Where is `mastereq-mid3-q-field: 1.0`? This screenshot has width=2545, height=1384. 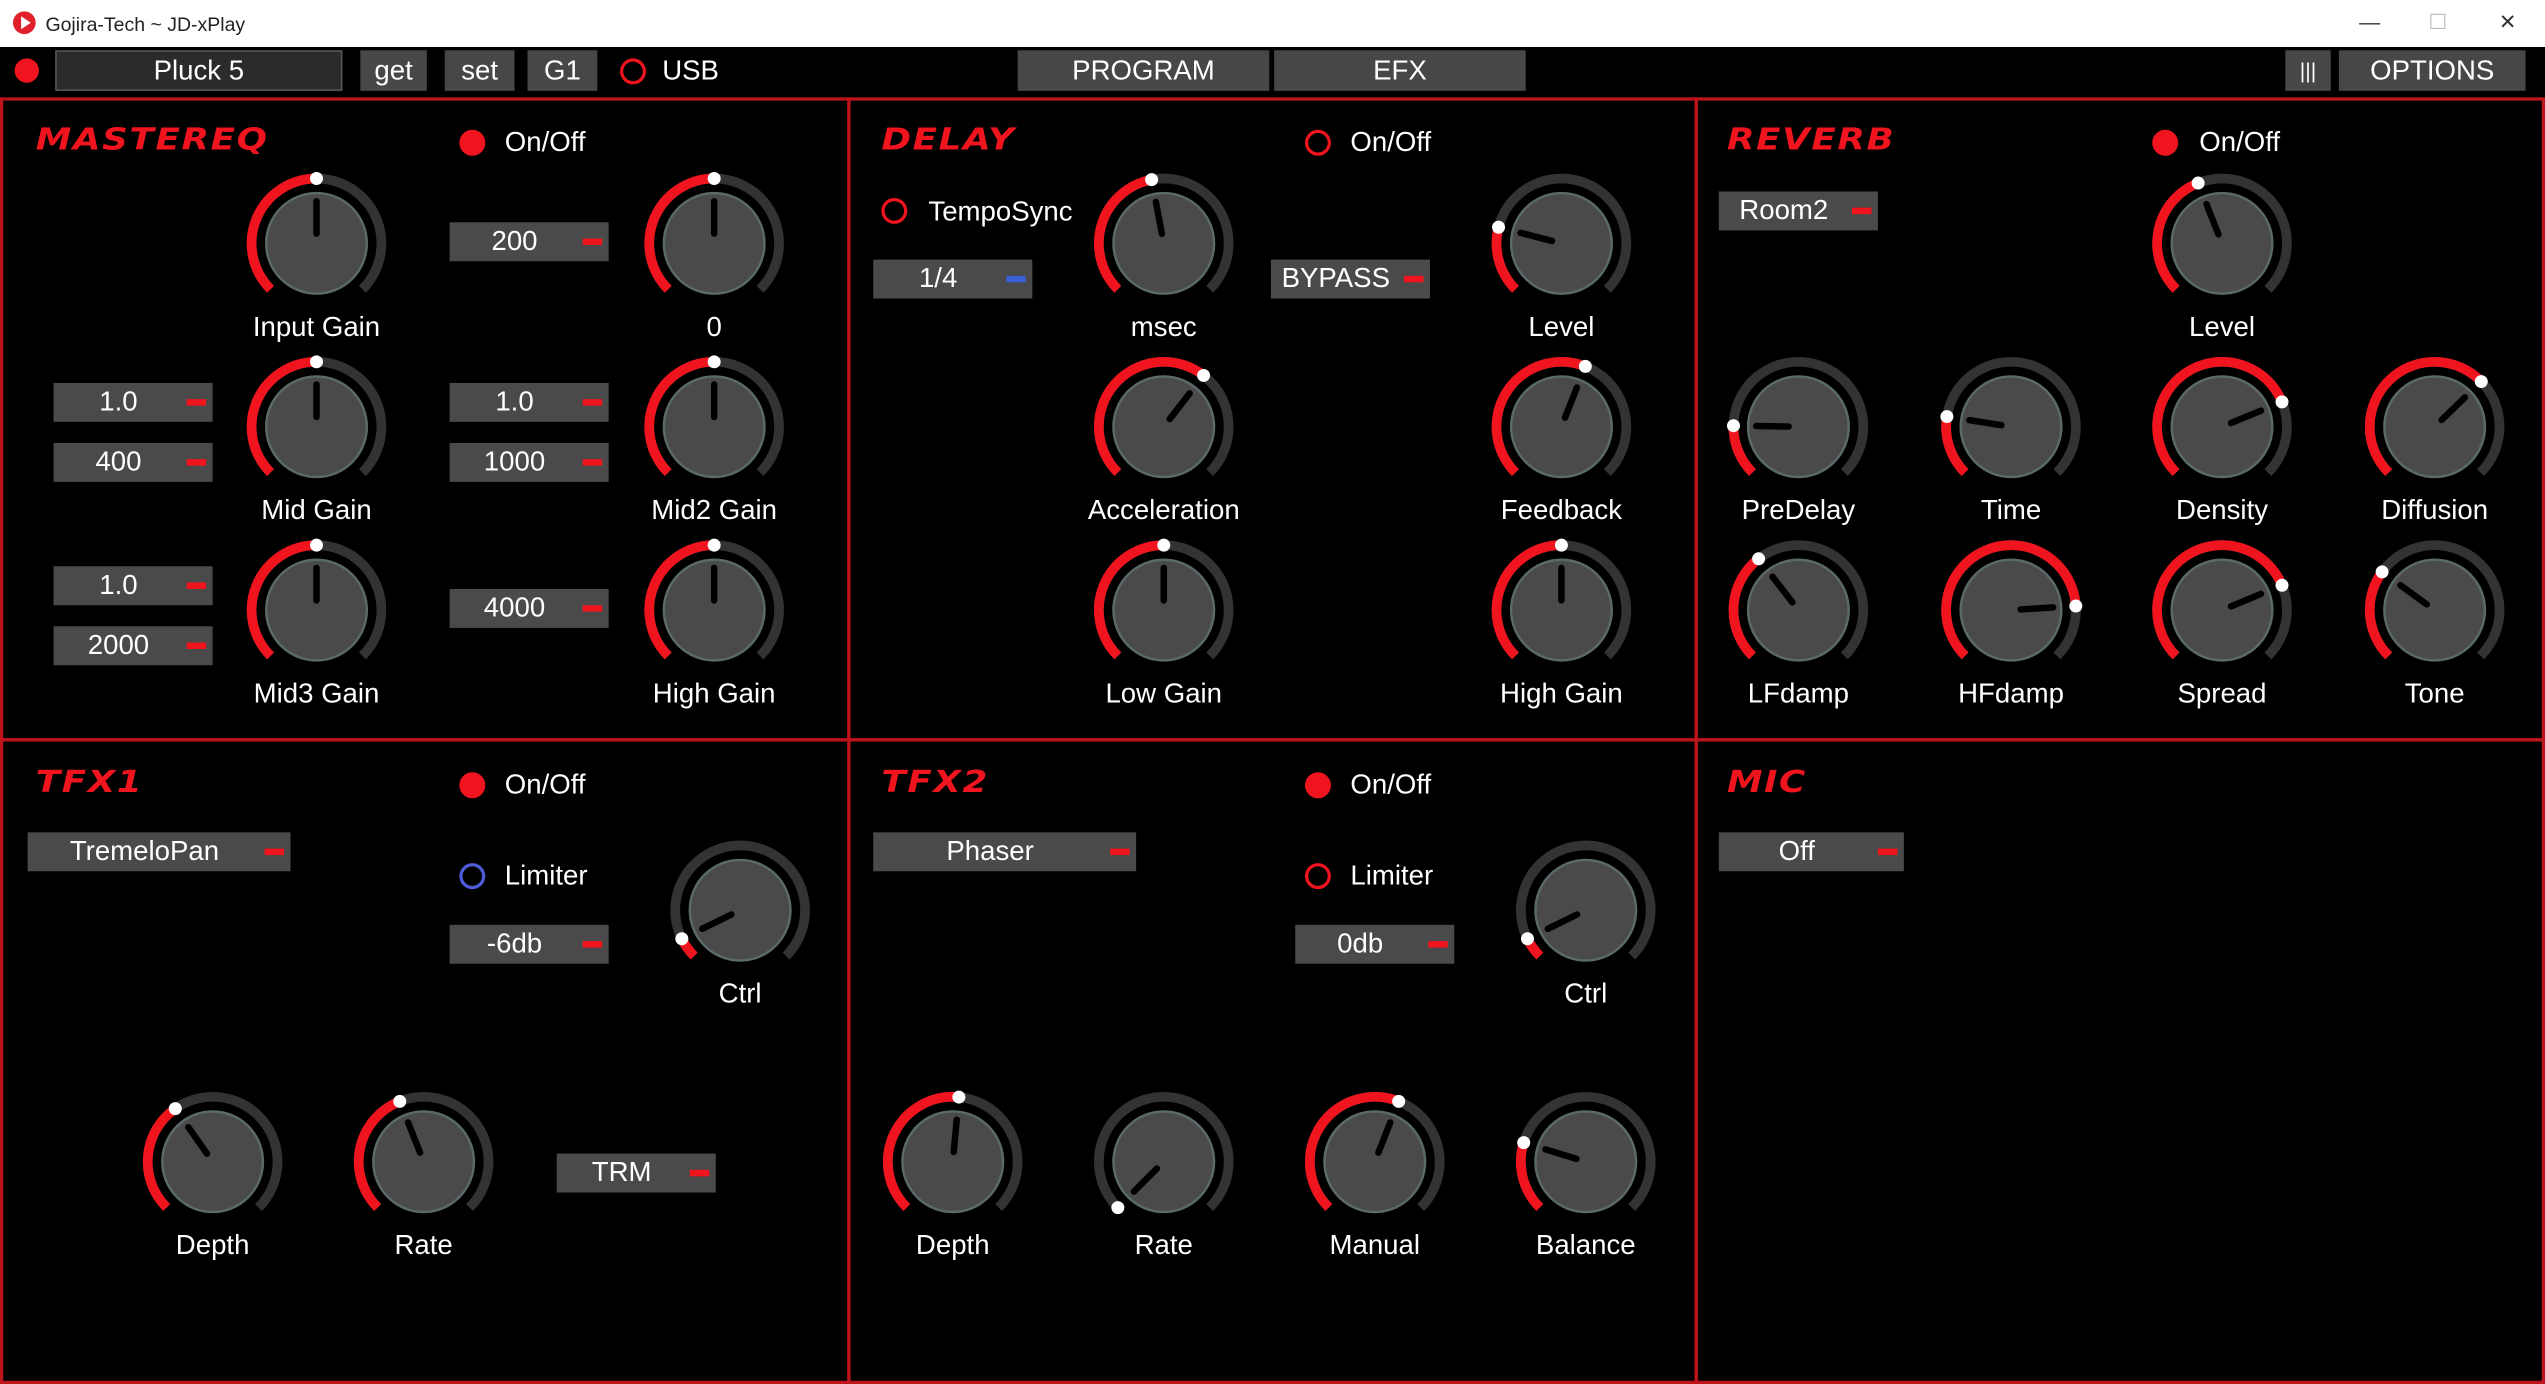 mastereq-mid3-q-field: 1.0 is located at coordinates (133, 586).